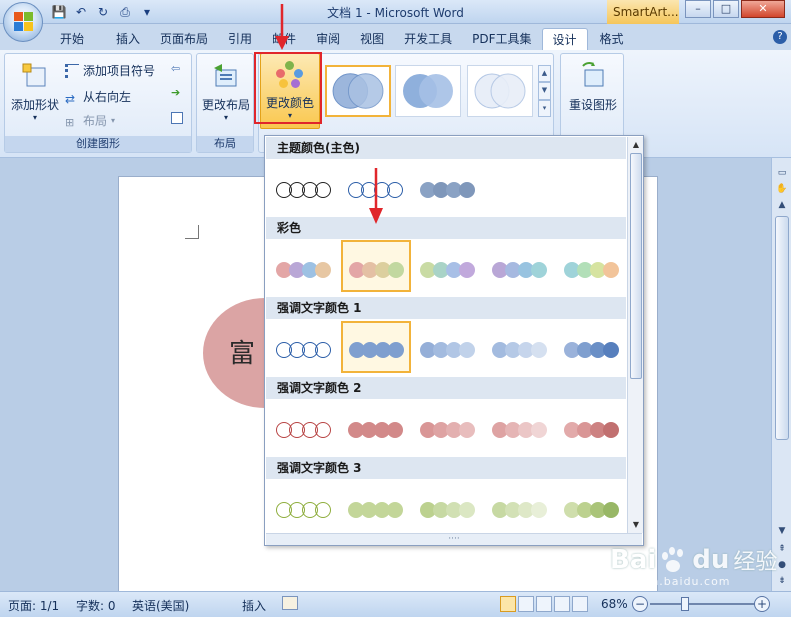  Describe the element at coordinates (34, 105) in the screenshot. I see `add-shape-label: 添加形状` at that location.